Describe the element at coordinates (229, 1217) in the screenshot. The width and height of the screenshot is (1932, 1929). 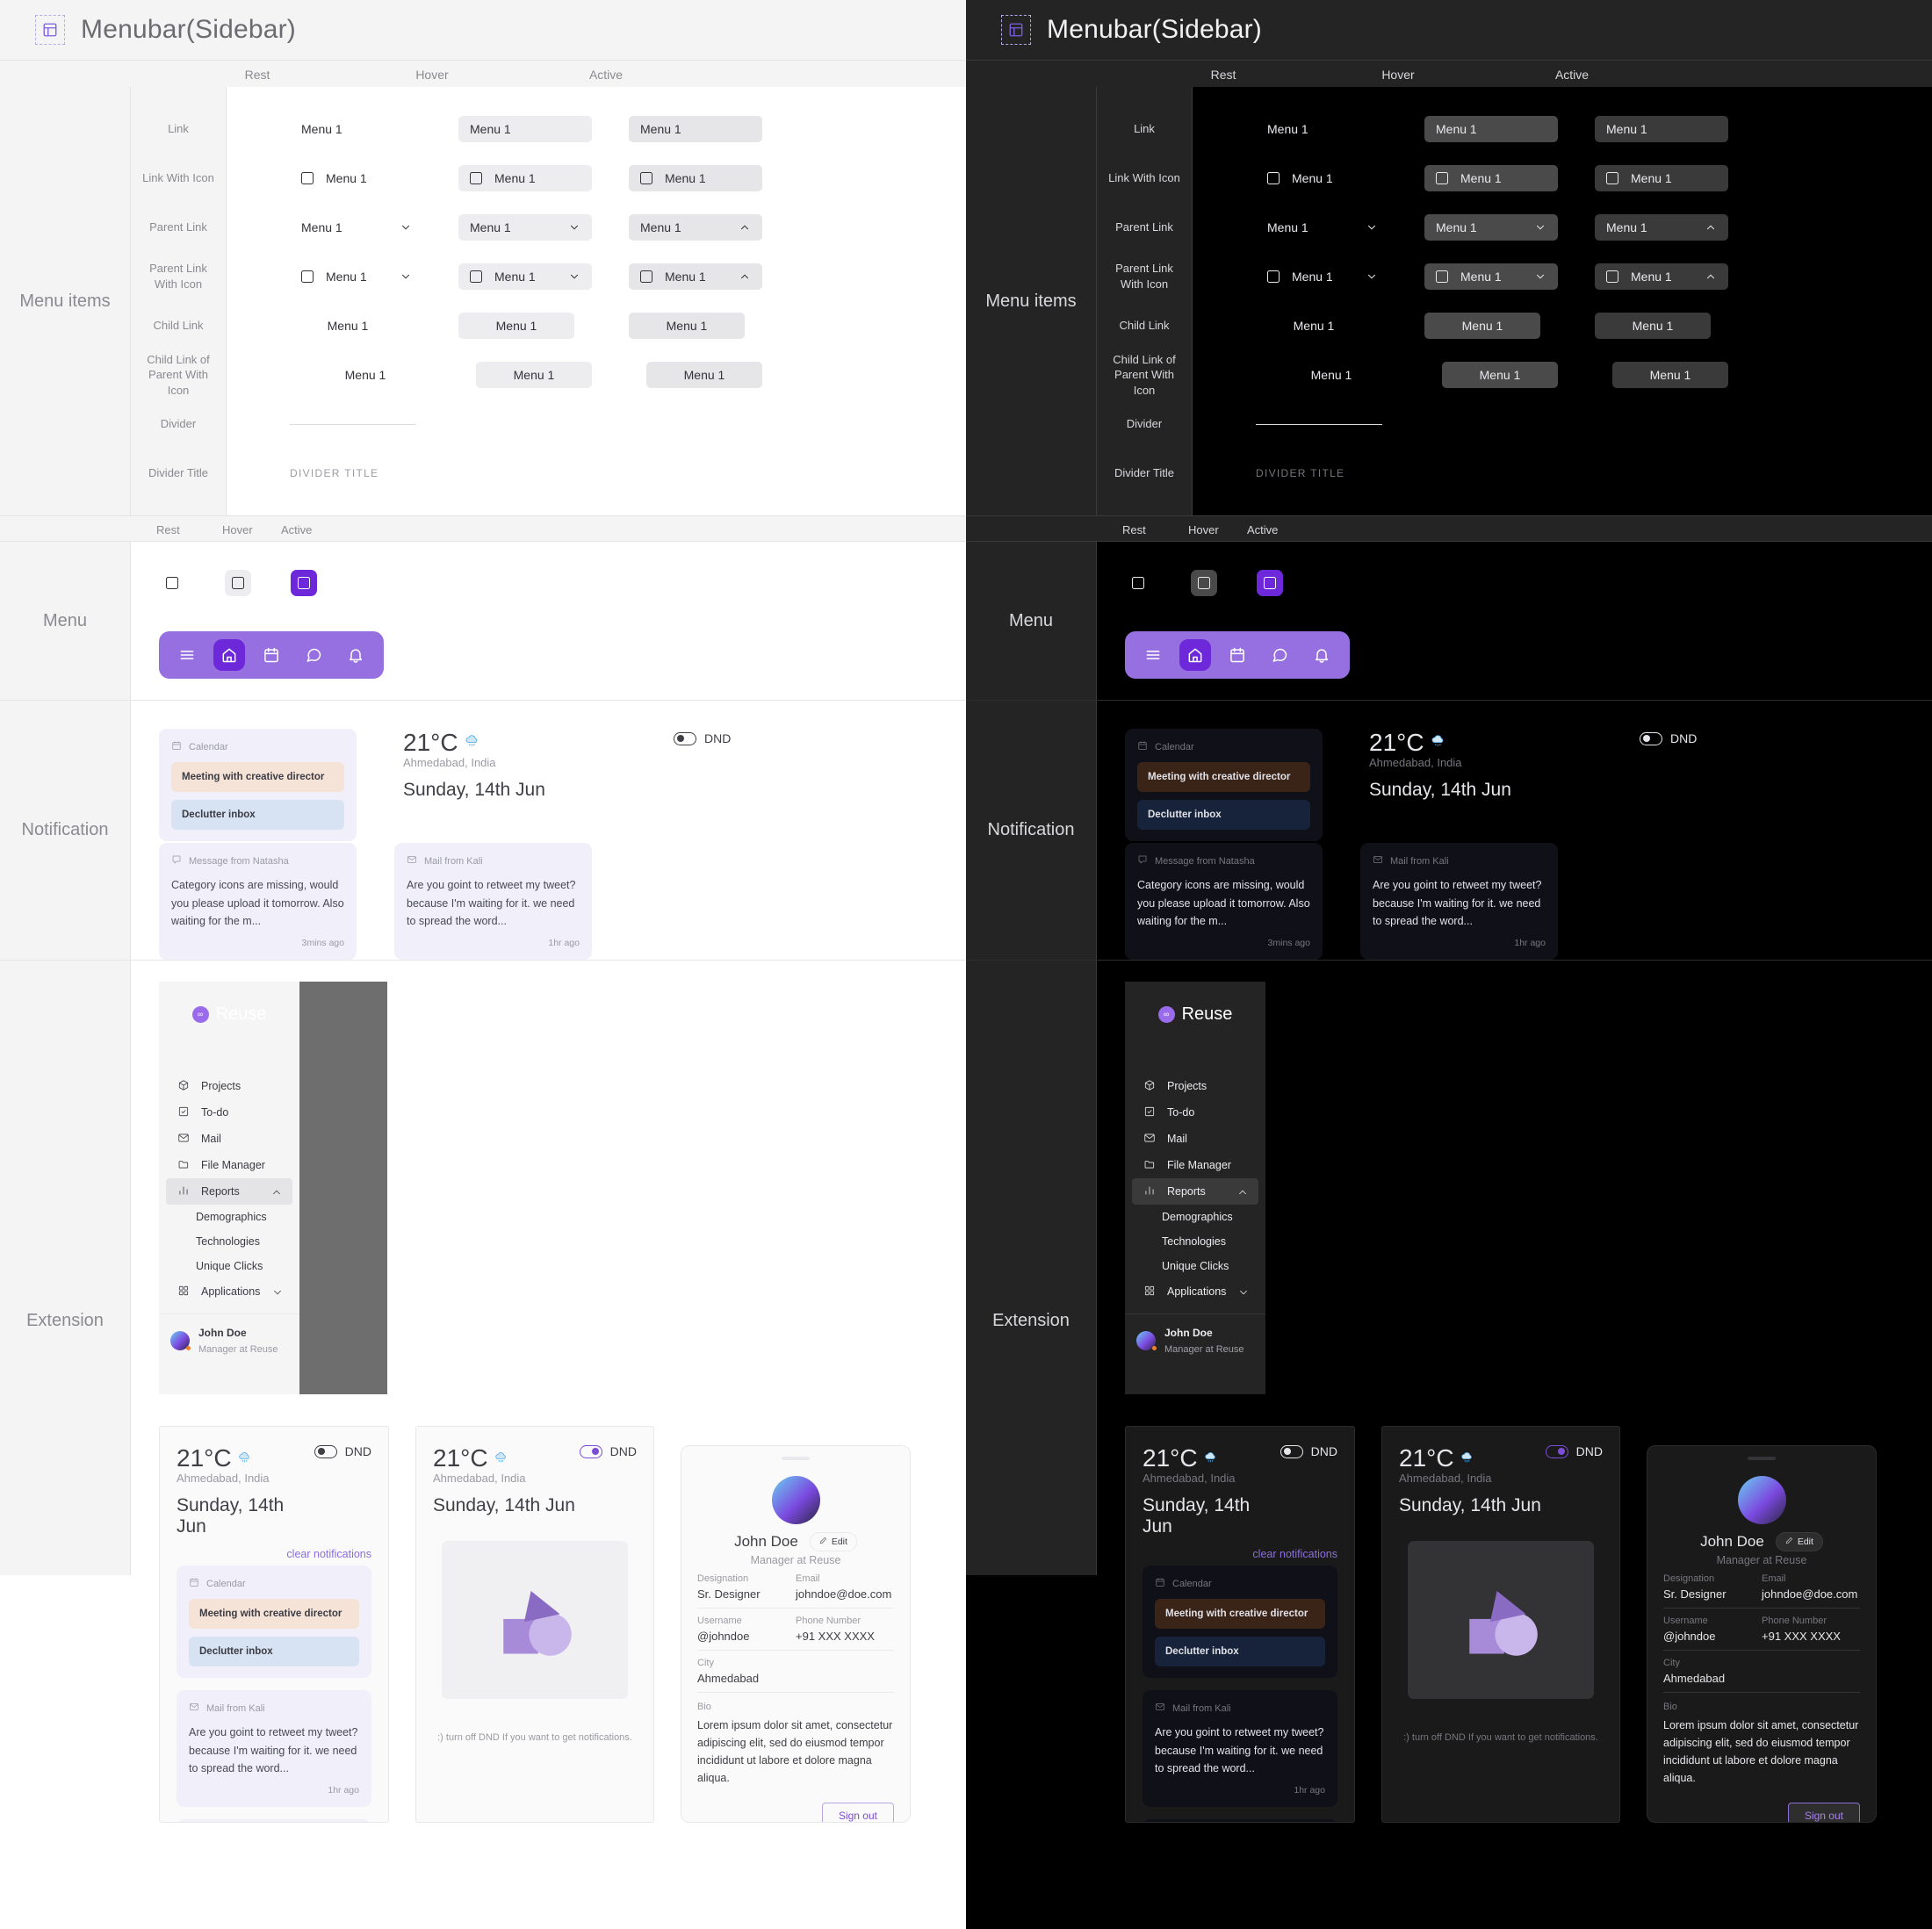
I see `sidebar-child-demographics: Demographics` at that location.